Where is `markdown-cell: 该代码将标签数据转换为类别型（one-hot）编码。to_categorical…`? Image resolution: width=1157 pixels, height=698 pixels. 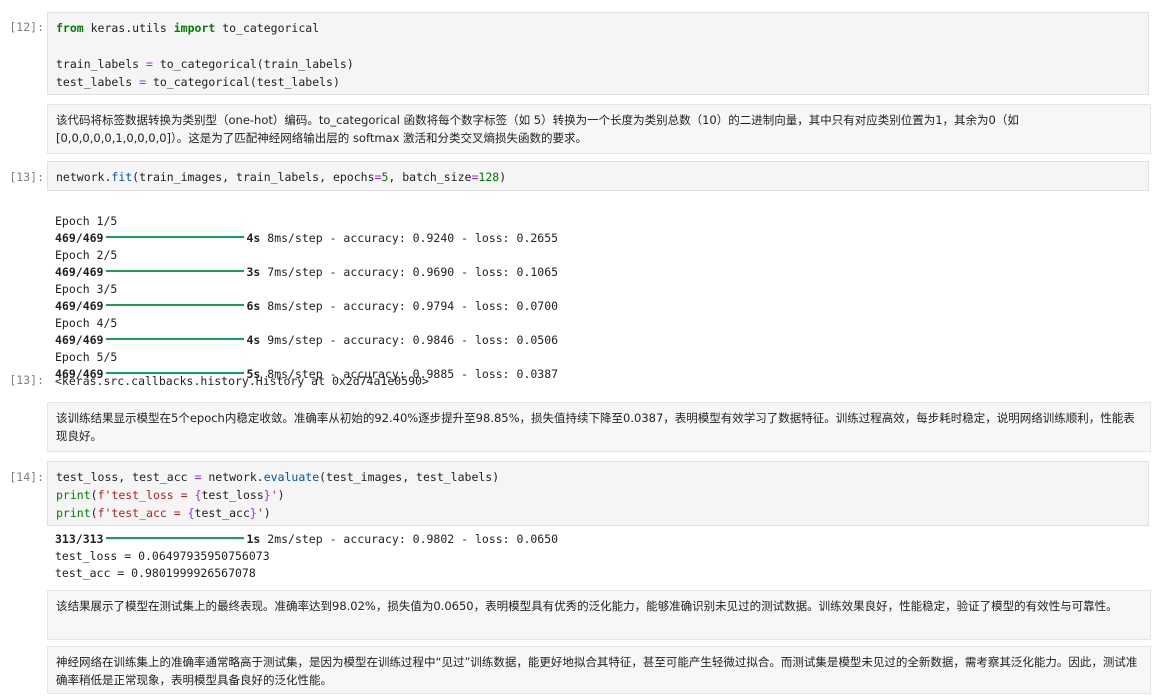 markdown-cell: 该代码将标签数据转换为类别型（one-hot）编码。to_categorical… is located at coordinates (599, 129).